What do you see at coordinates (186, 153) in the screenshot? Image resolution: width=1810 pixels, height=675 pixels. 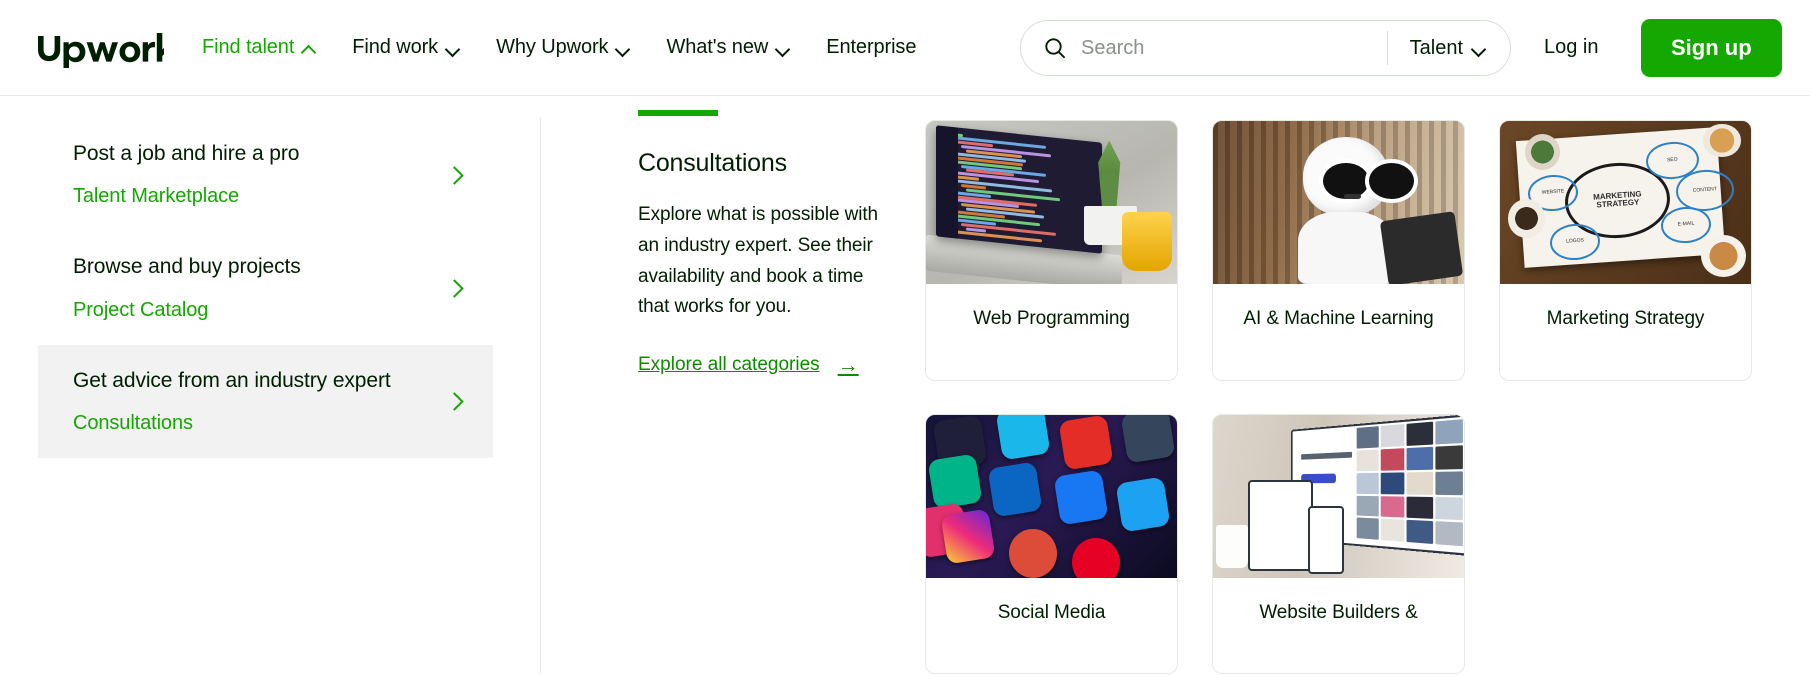 I see `sidebar-item-title: Post a job and hire a pro` at bounding box center [186, 153].